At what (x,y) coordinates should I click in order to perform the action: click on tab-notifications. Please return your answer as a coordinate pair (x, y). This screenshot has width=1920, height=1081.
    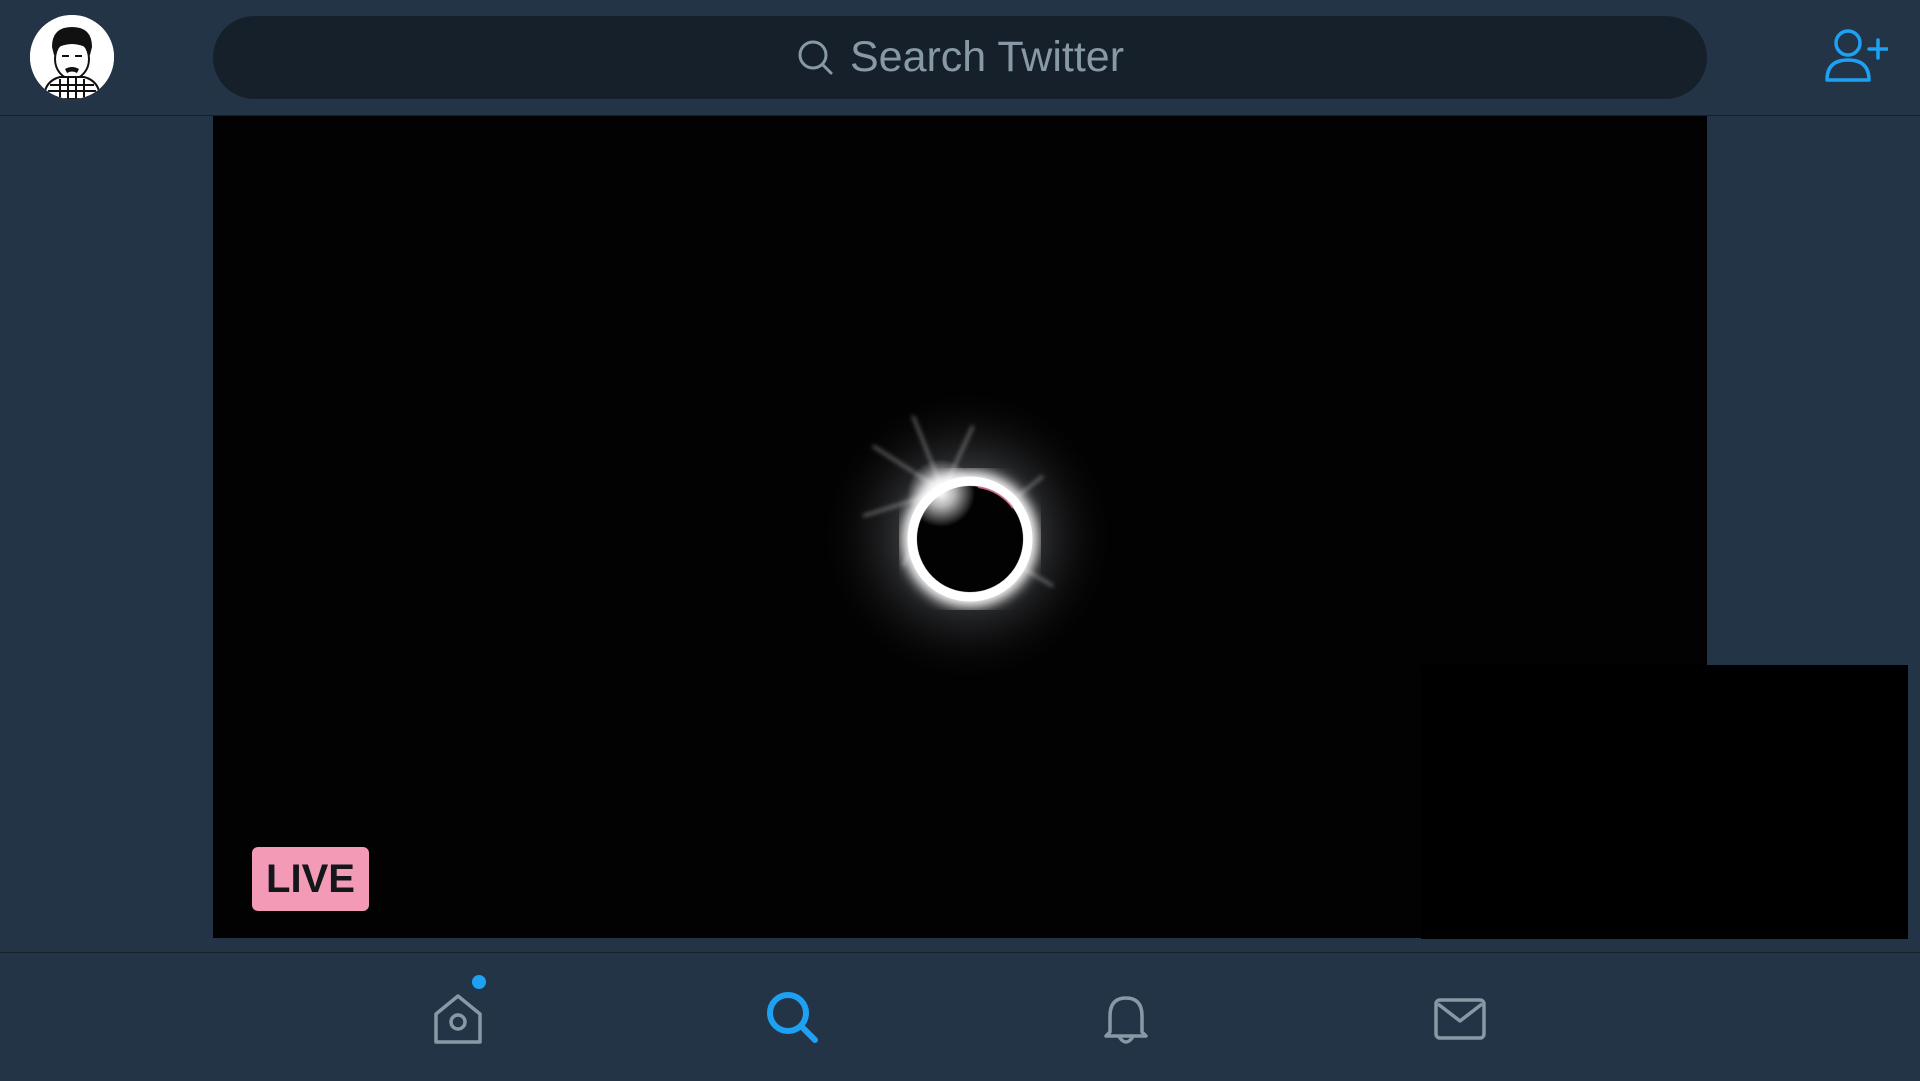
    Looking at the image, I should click on (1126, 1018).